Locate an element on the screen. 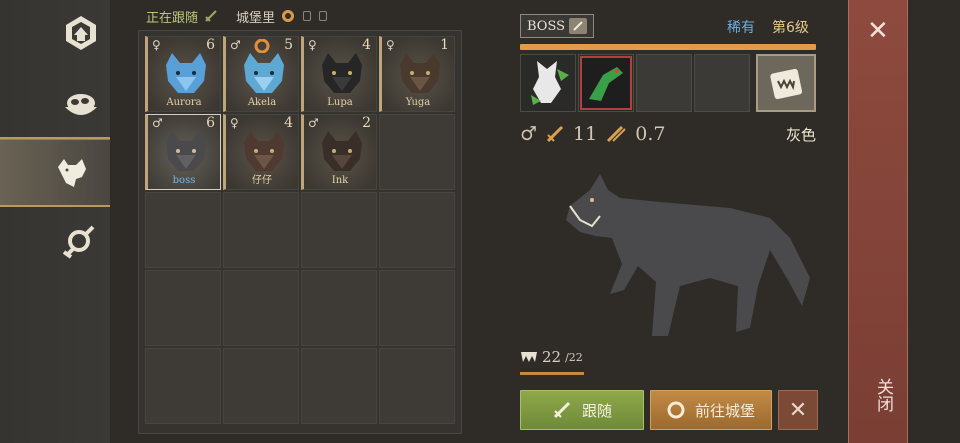 The height and width of the screenshot is (443, 960). wolf-slot: ♀ 4 Lupa is located at coordinates (339, 74).